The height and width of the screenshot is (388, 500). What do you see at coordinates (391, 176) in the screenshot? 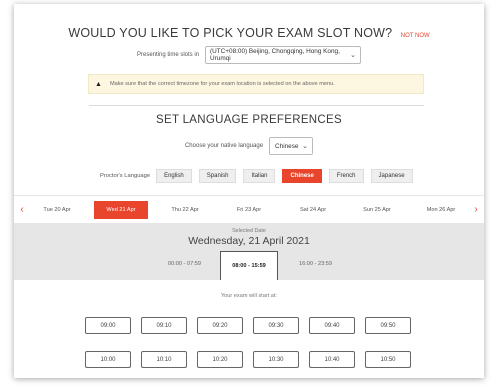
I see `lang-japanese-button: Japanese` at bounding box center [391, 176].